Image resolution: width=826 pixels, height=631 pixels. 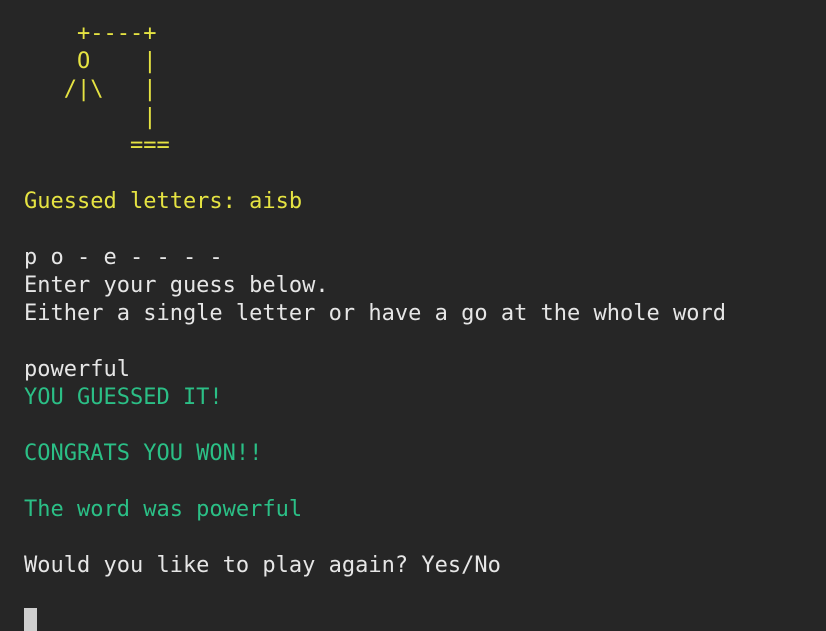 What do you see at coordinates (163, 509) in the screenshot?
I see `word-reveal: The word was powerful` at bounding box center [163, 509].